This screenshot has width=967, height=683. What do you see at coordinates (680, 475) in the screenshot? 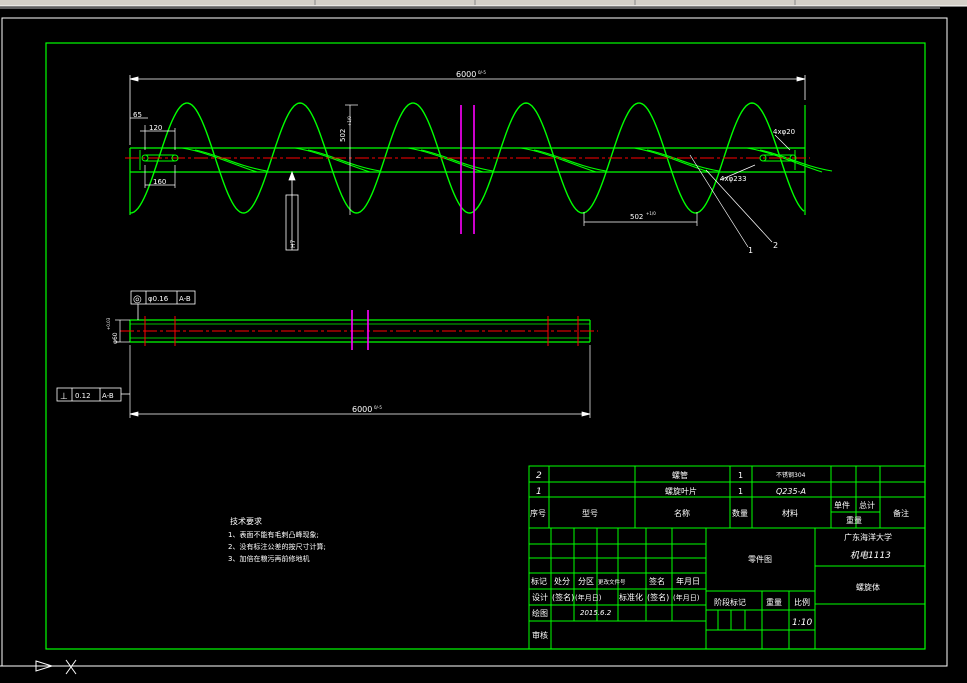
I see `bom-r2-name: 螺管` at bounding box center [680, 475].